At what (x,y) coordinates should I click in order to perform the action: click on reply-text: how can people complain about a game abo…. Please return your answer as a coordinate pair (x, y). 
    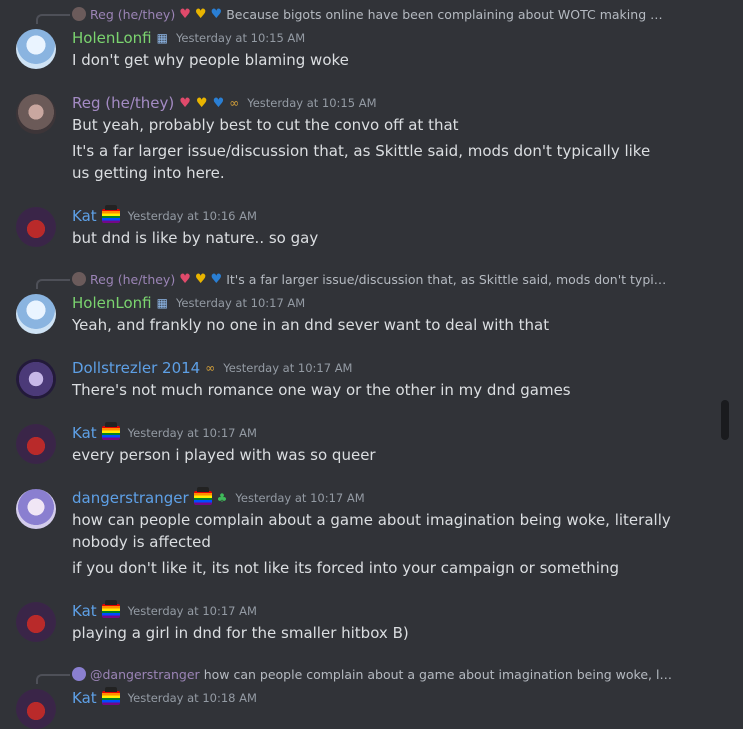
    Looking at the image, I should click on (438, 674).